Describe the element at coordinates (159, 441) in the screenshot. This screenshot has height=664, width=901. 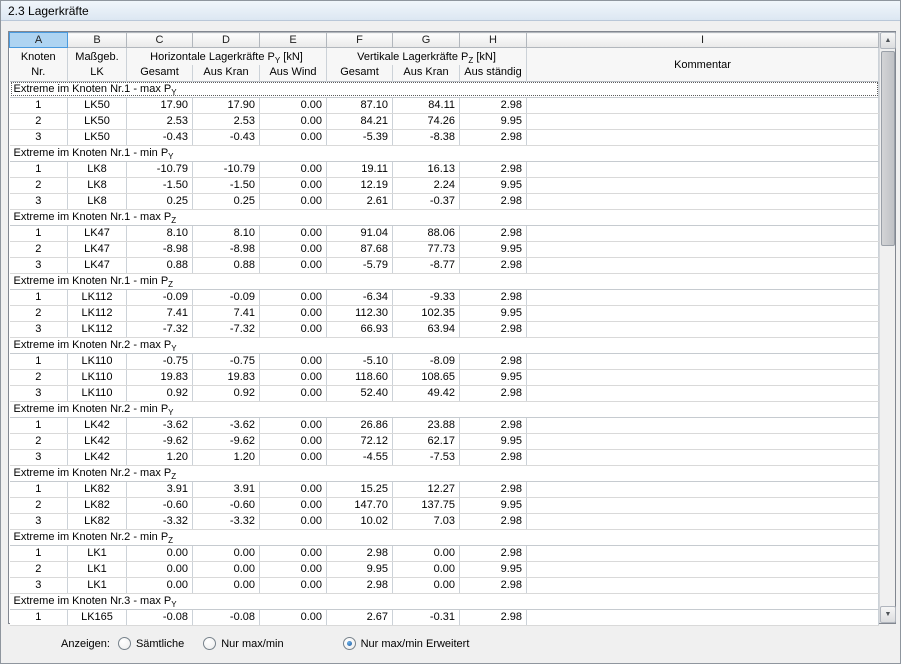
I see `cell: -9.62` at that location.